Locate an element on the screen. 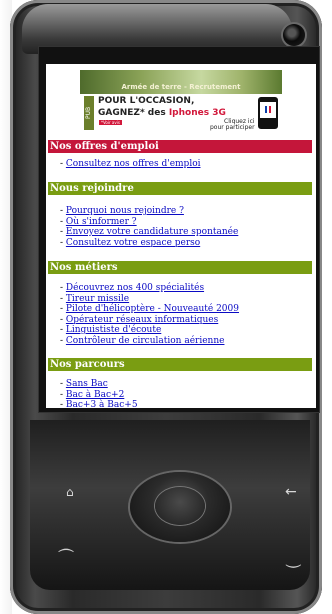  link-bac-a-bac2: Bac à Bac+2 is located at coordinates (95, 395).